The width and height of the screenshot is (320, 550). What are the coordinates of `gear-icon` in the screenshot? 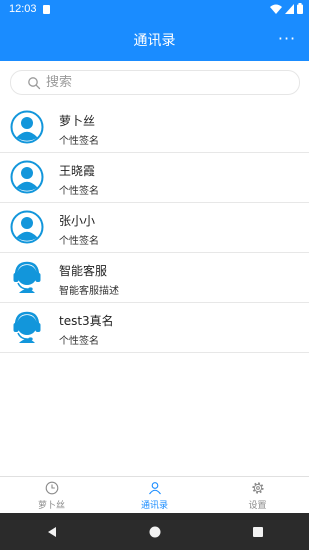 It's located at (257, 487).